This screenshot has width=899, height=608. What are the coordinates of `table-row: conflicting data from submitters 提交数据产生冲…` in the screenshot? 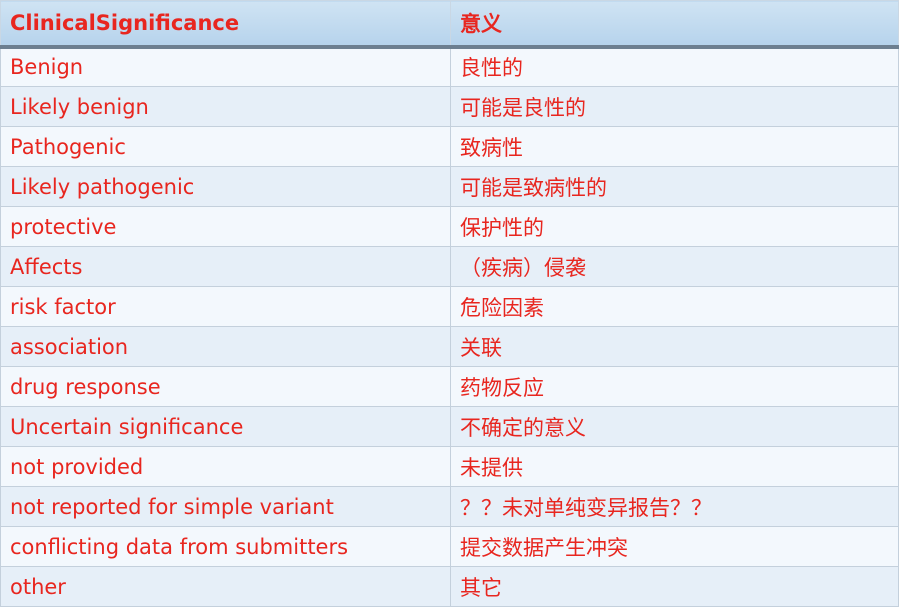 It's located at (449, 546).